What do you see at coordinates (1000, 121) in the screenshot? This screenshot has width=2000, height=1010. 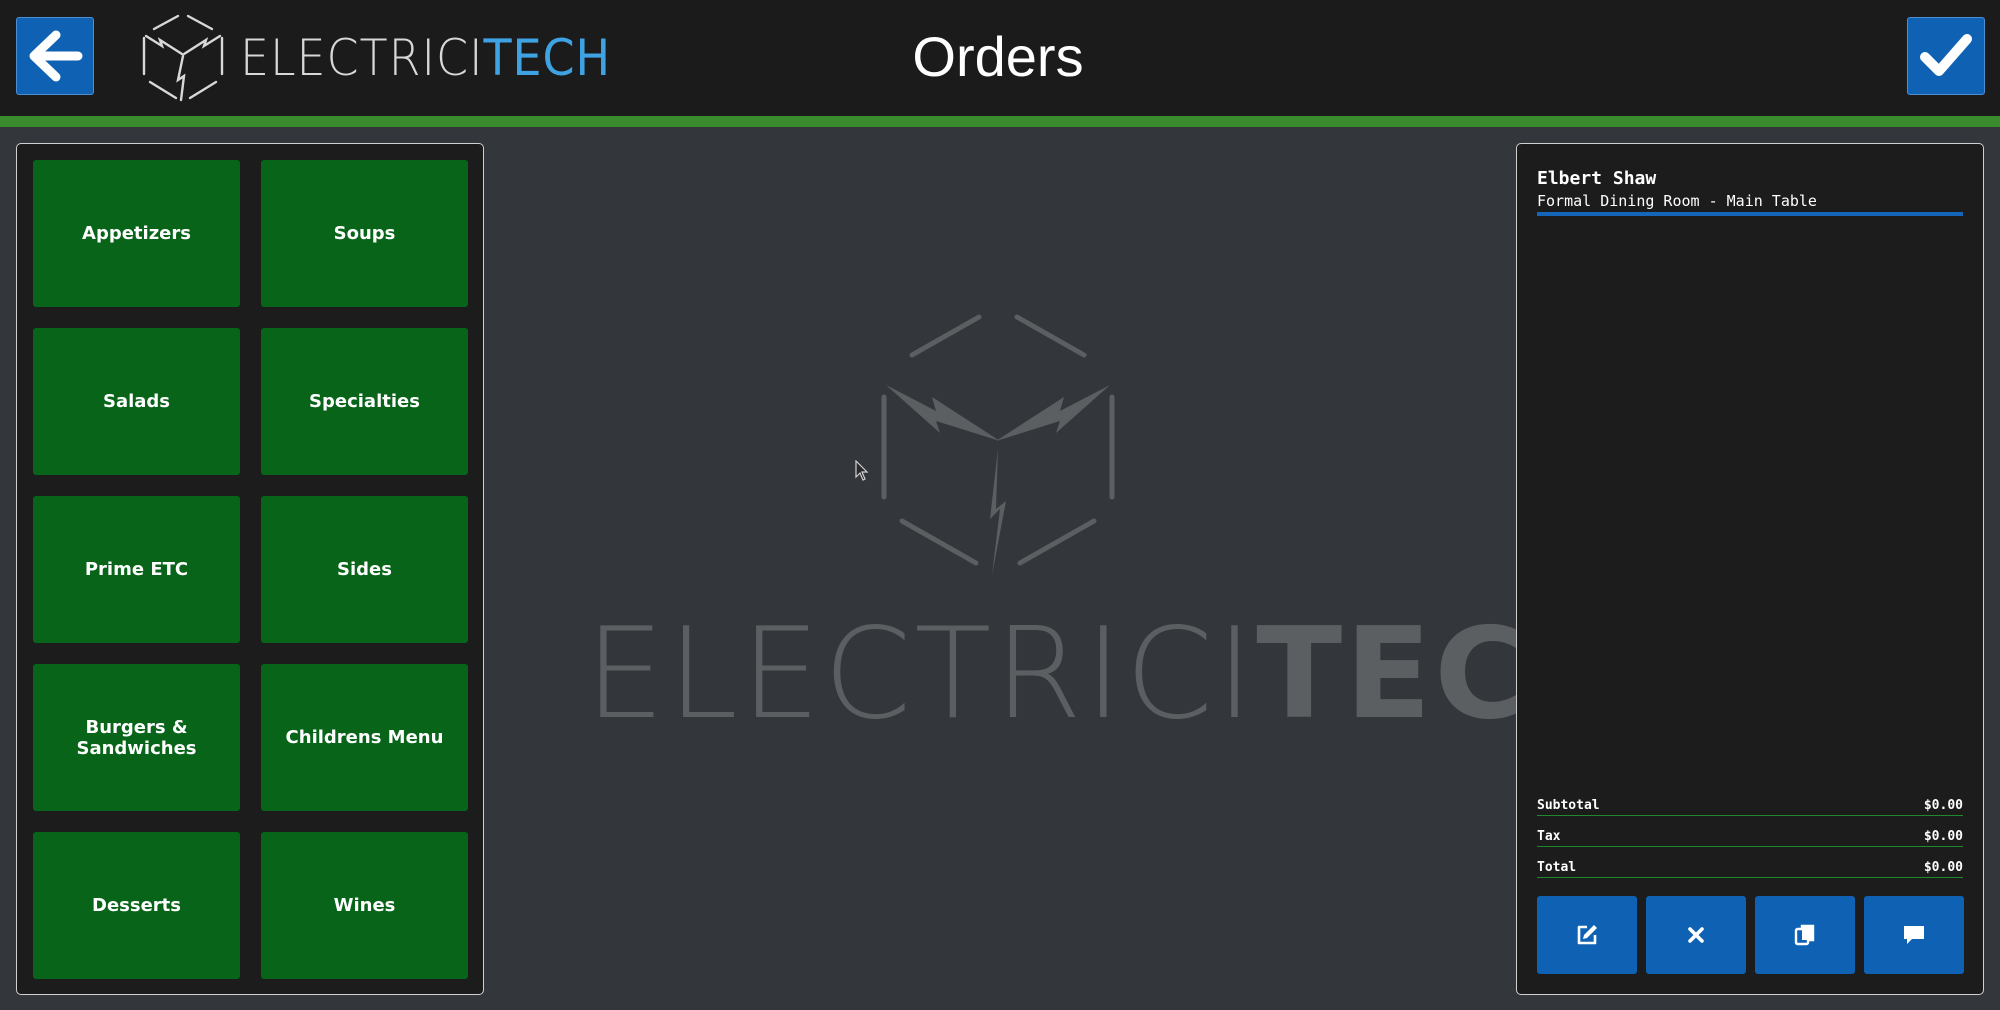 I see `header-accent-stripe` at bounding box center [1000, 121].